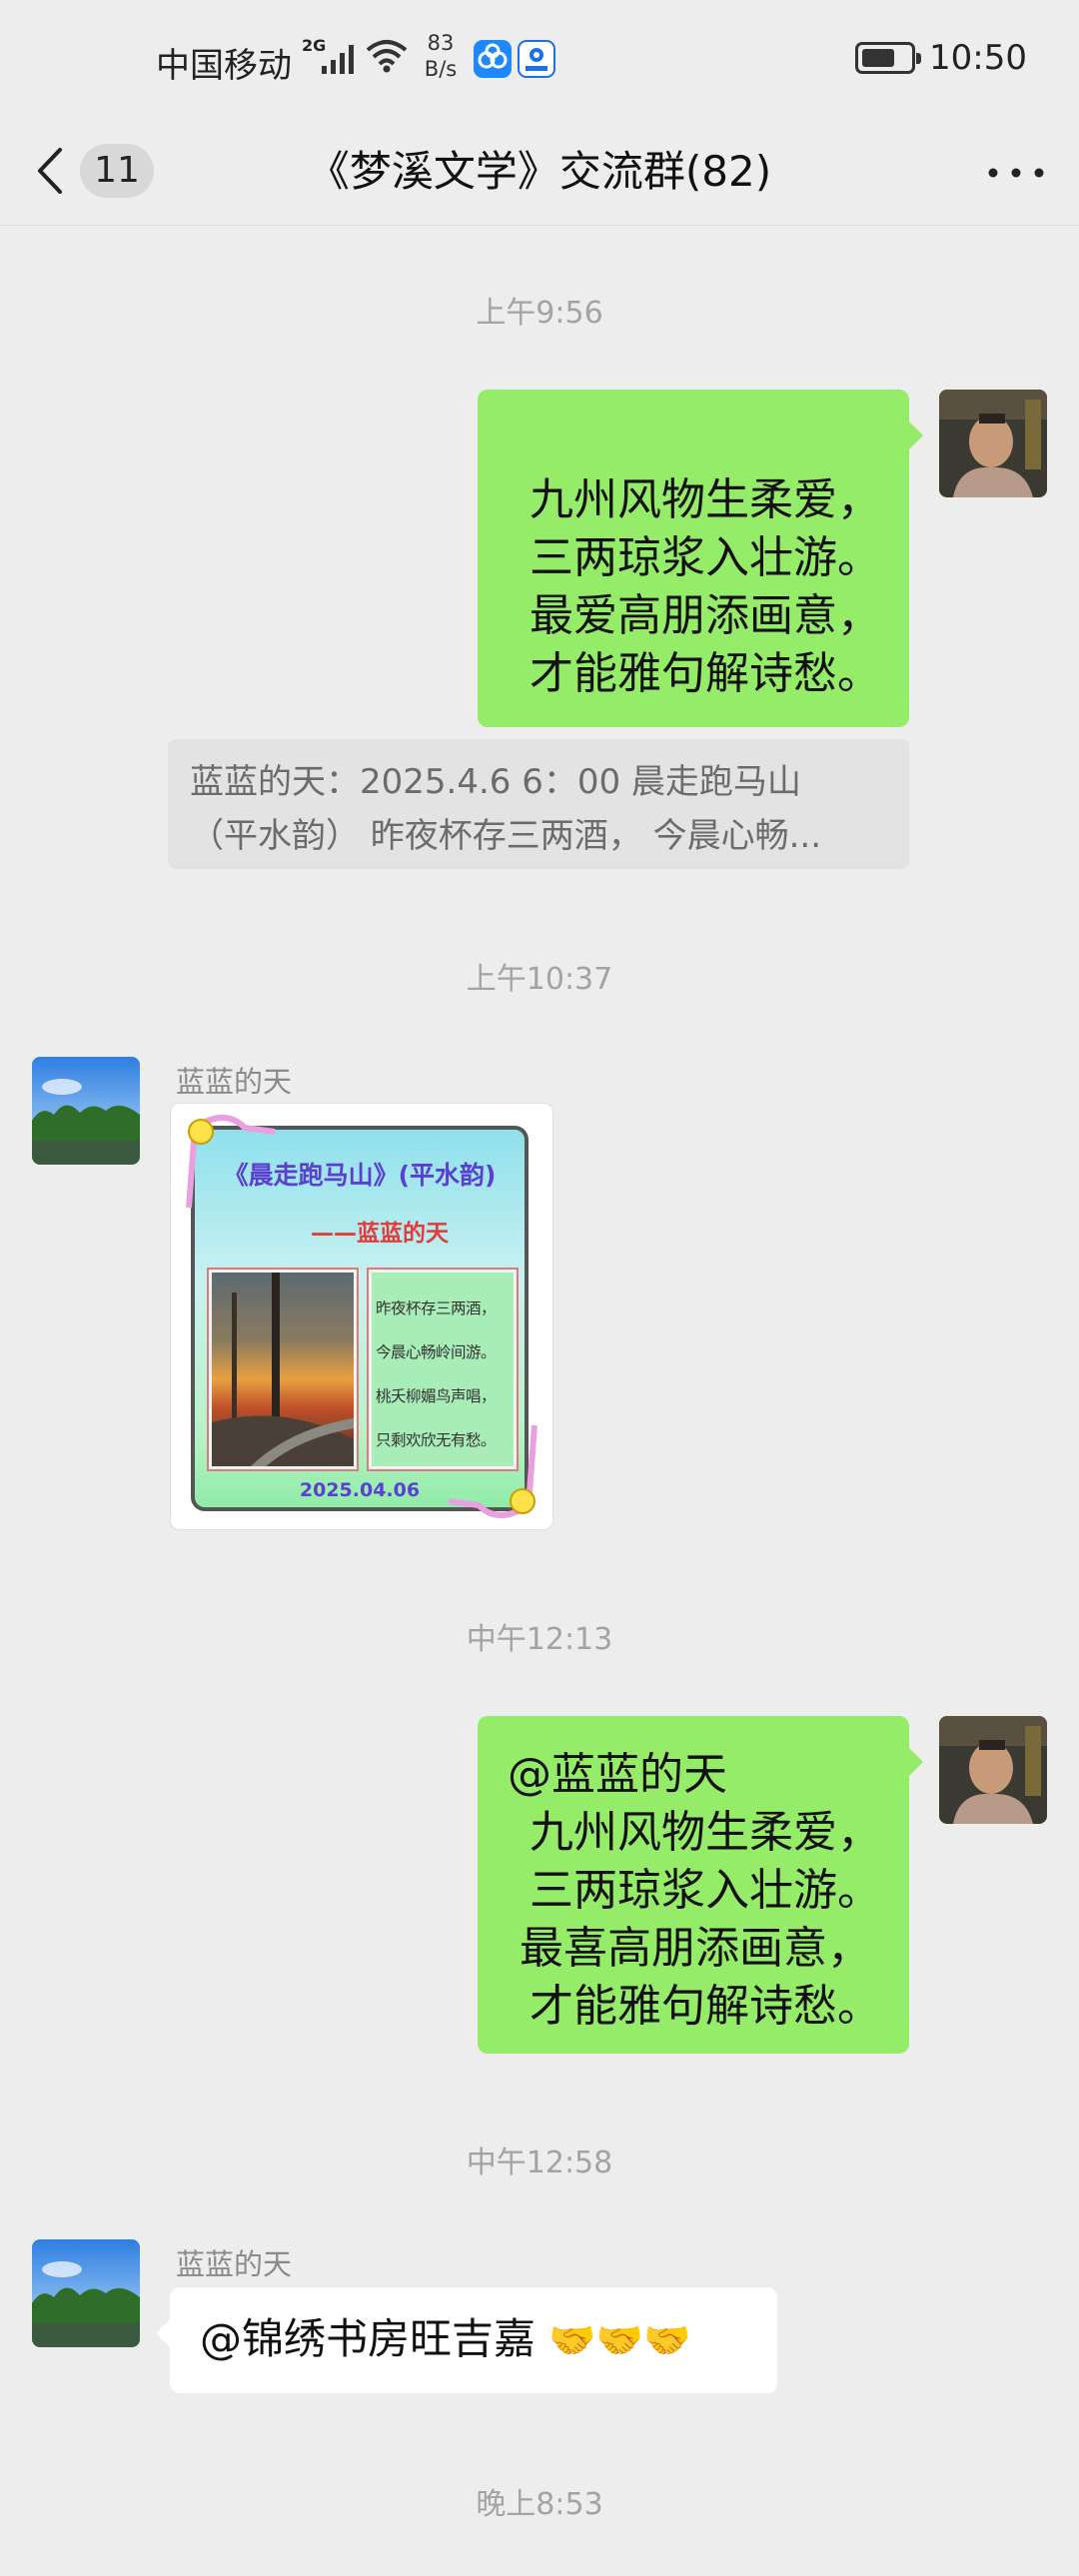 The height and width of the screenshot is (2576, 1079). What do you see at coordinates (978, 58) in the screenshot?
I see `status-time: 10:50` at bounding box center [978, 58].